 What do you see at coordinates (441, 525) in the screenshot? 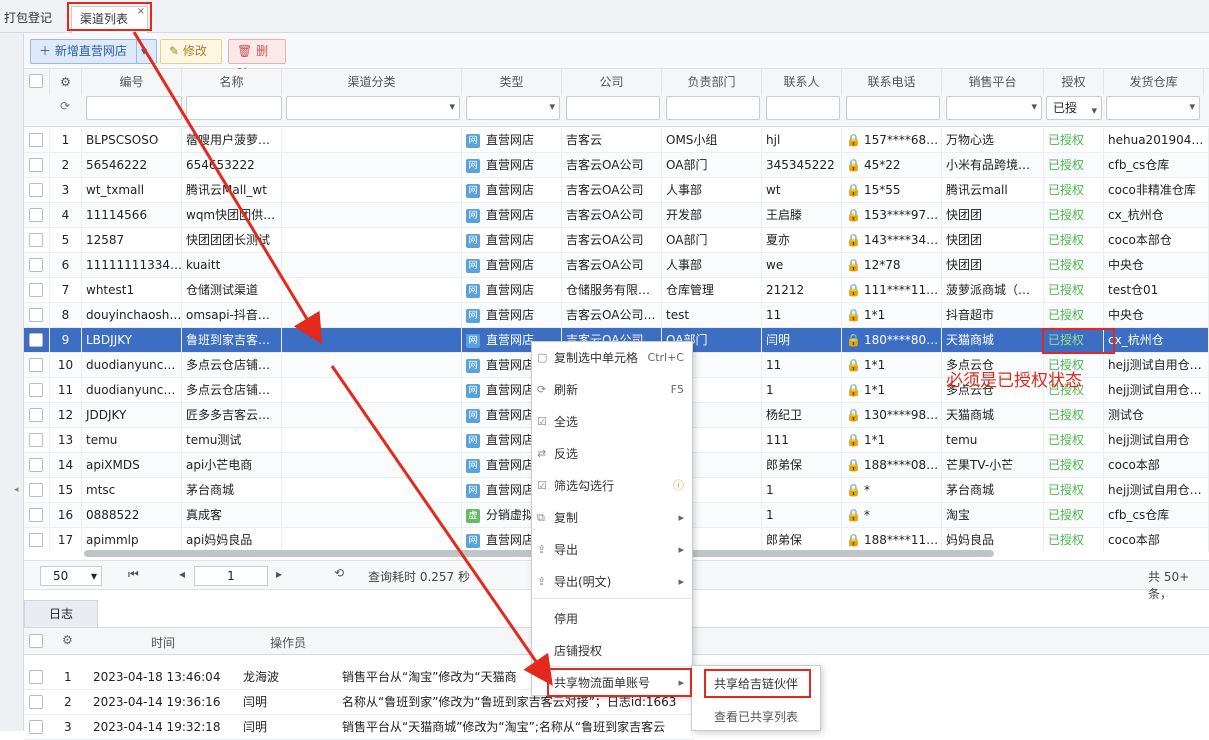
I see `arrow-row-to-menu` at bounding box center [441, 525].